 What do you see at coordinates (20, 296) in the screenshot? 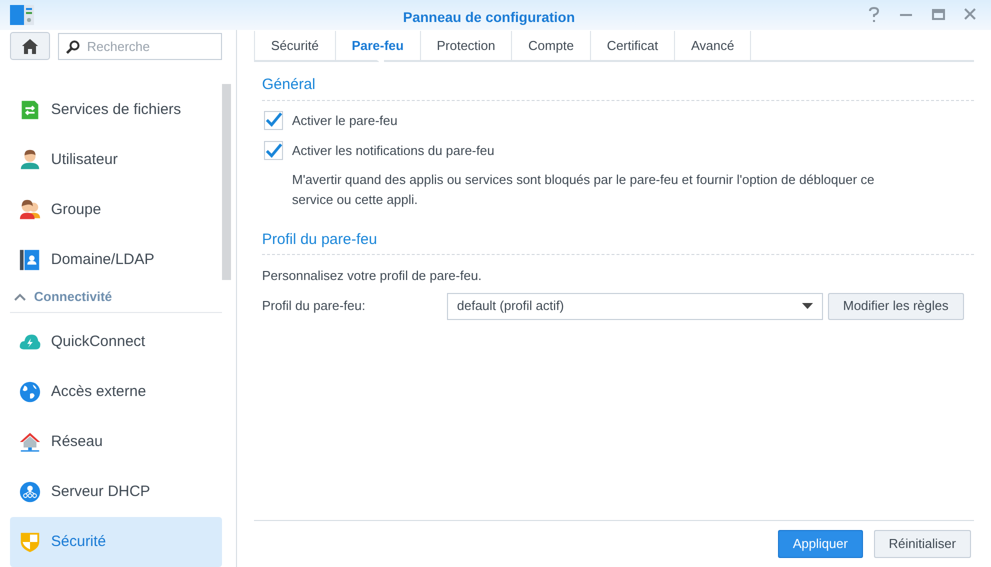
I see `collapse-icon` at bounding box center [20, 296].